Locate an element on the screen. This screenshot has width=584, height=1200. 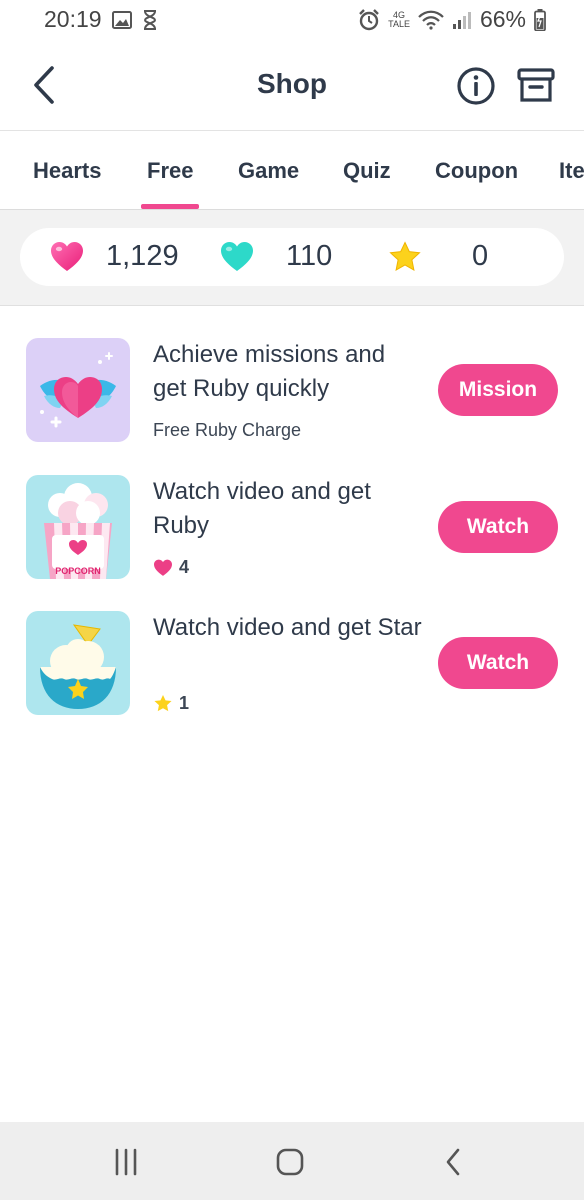
battery-icon is located at coordinates (540, 19).